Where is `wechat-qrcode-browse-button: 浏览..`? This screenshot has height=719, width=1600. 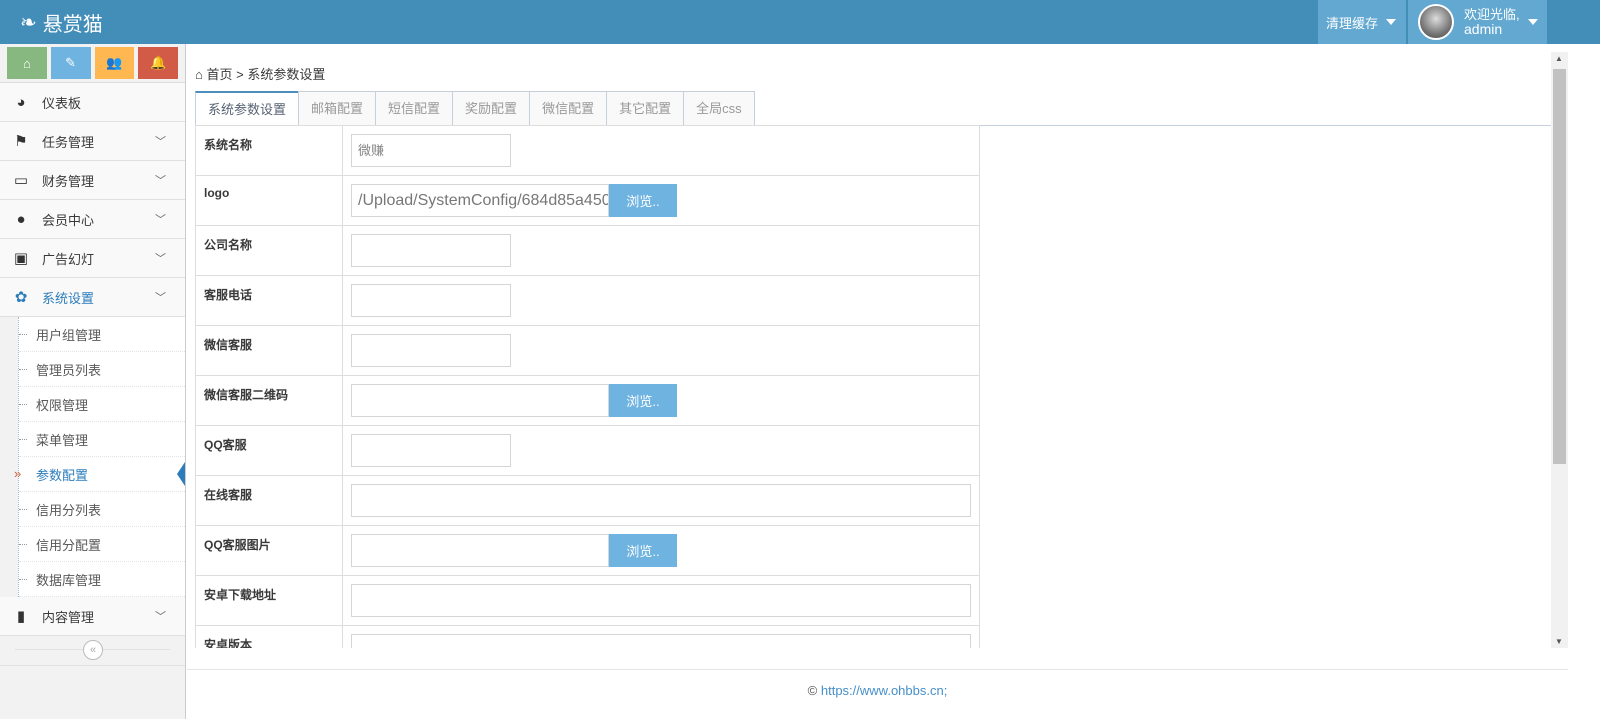
wechat-qrcode-browse-button: 浏览.. is located at coordinates (643, 400).